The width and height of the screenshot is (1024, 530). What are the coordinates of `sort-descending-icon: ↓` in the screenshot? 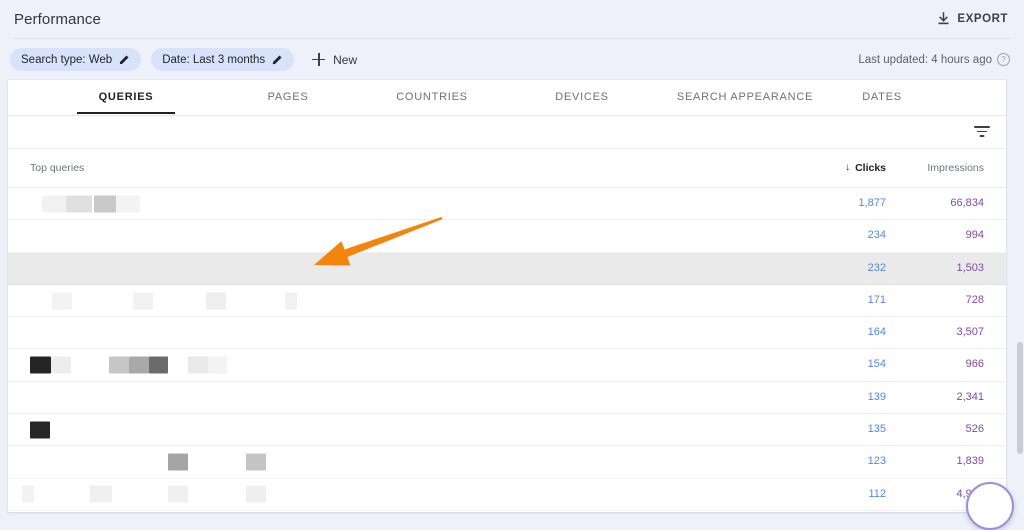 It's located at (848, 167).